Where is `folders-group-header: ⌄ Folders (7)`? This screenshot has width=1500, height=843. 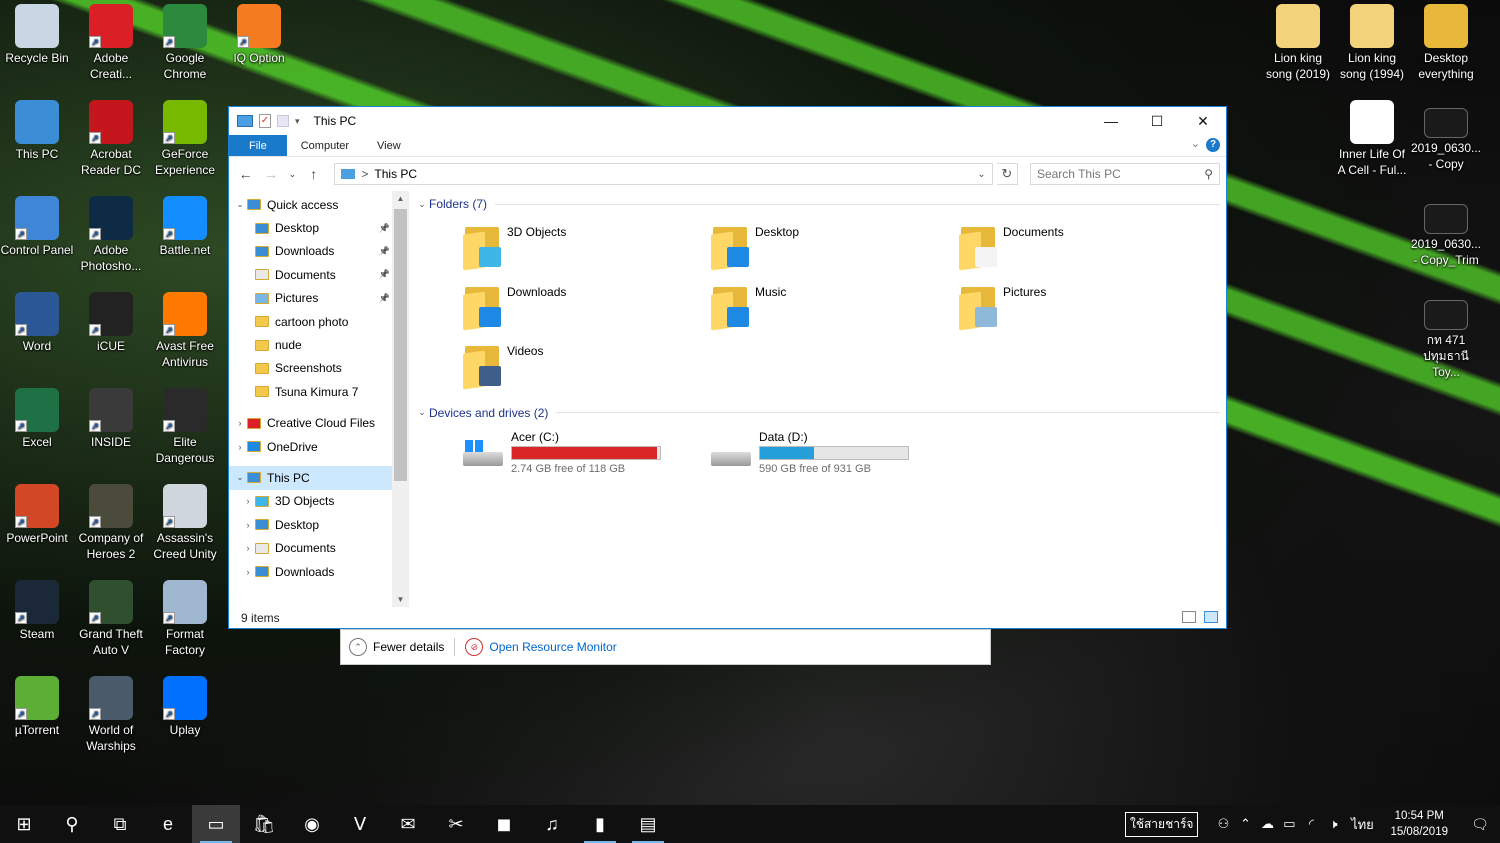 folders-group-header: ⌄ Folders (7) is located at coordinates (820, 204).